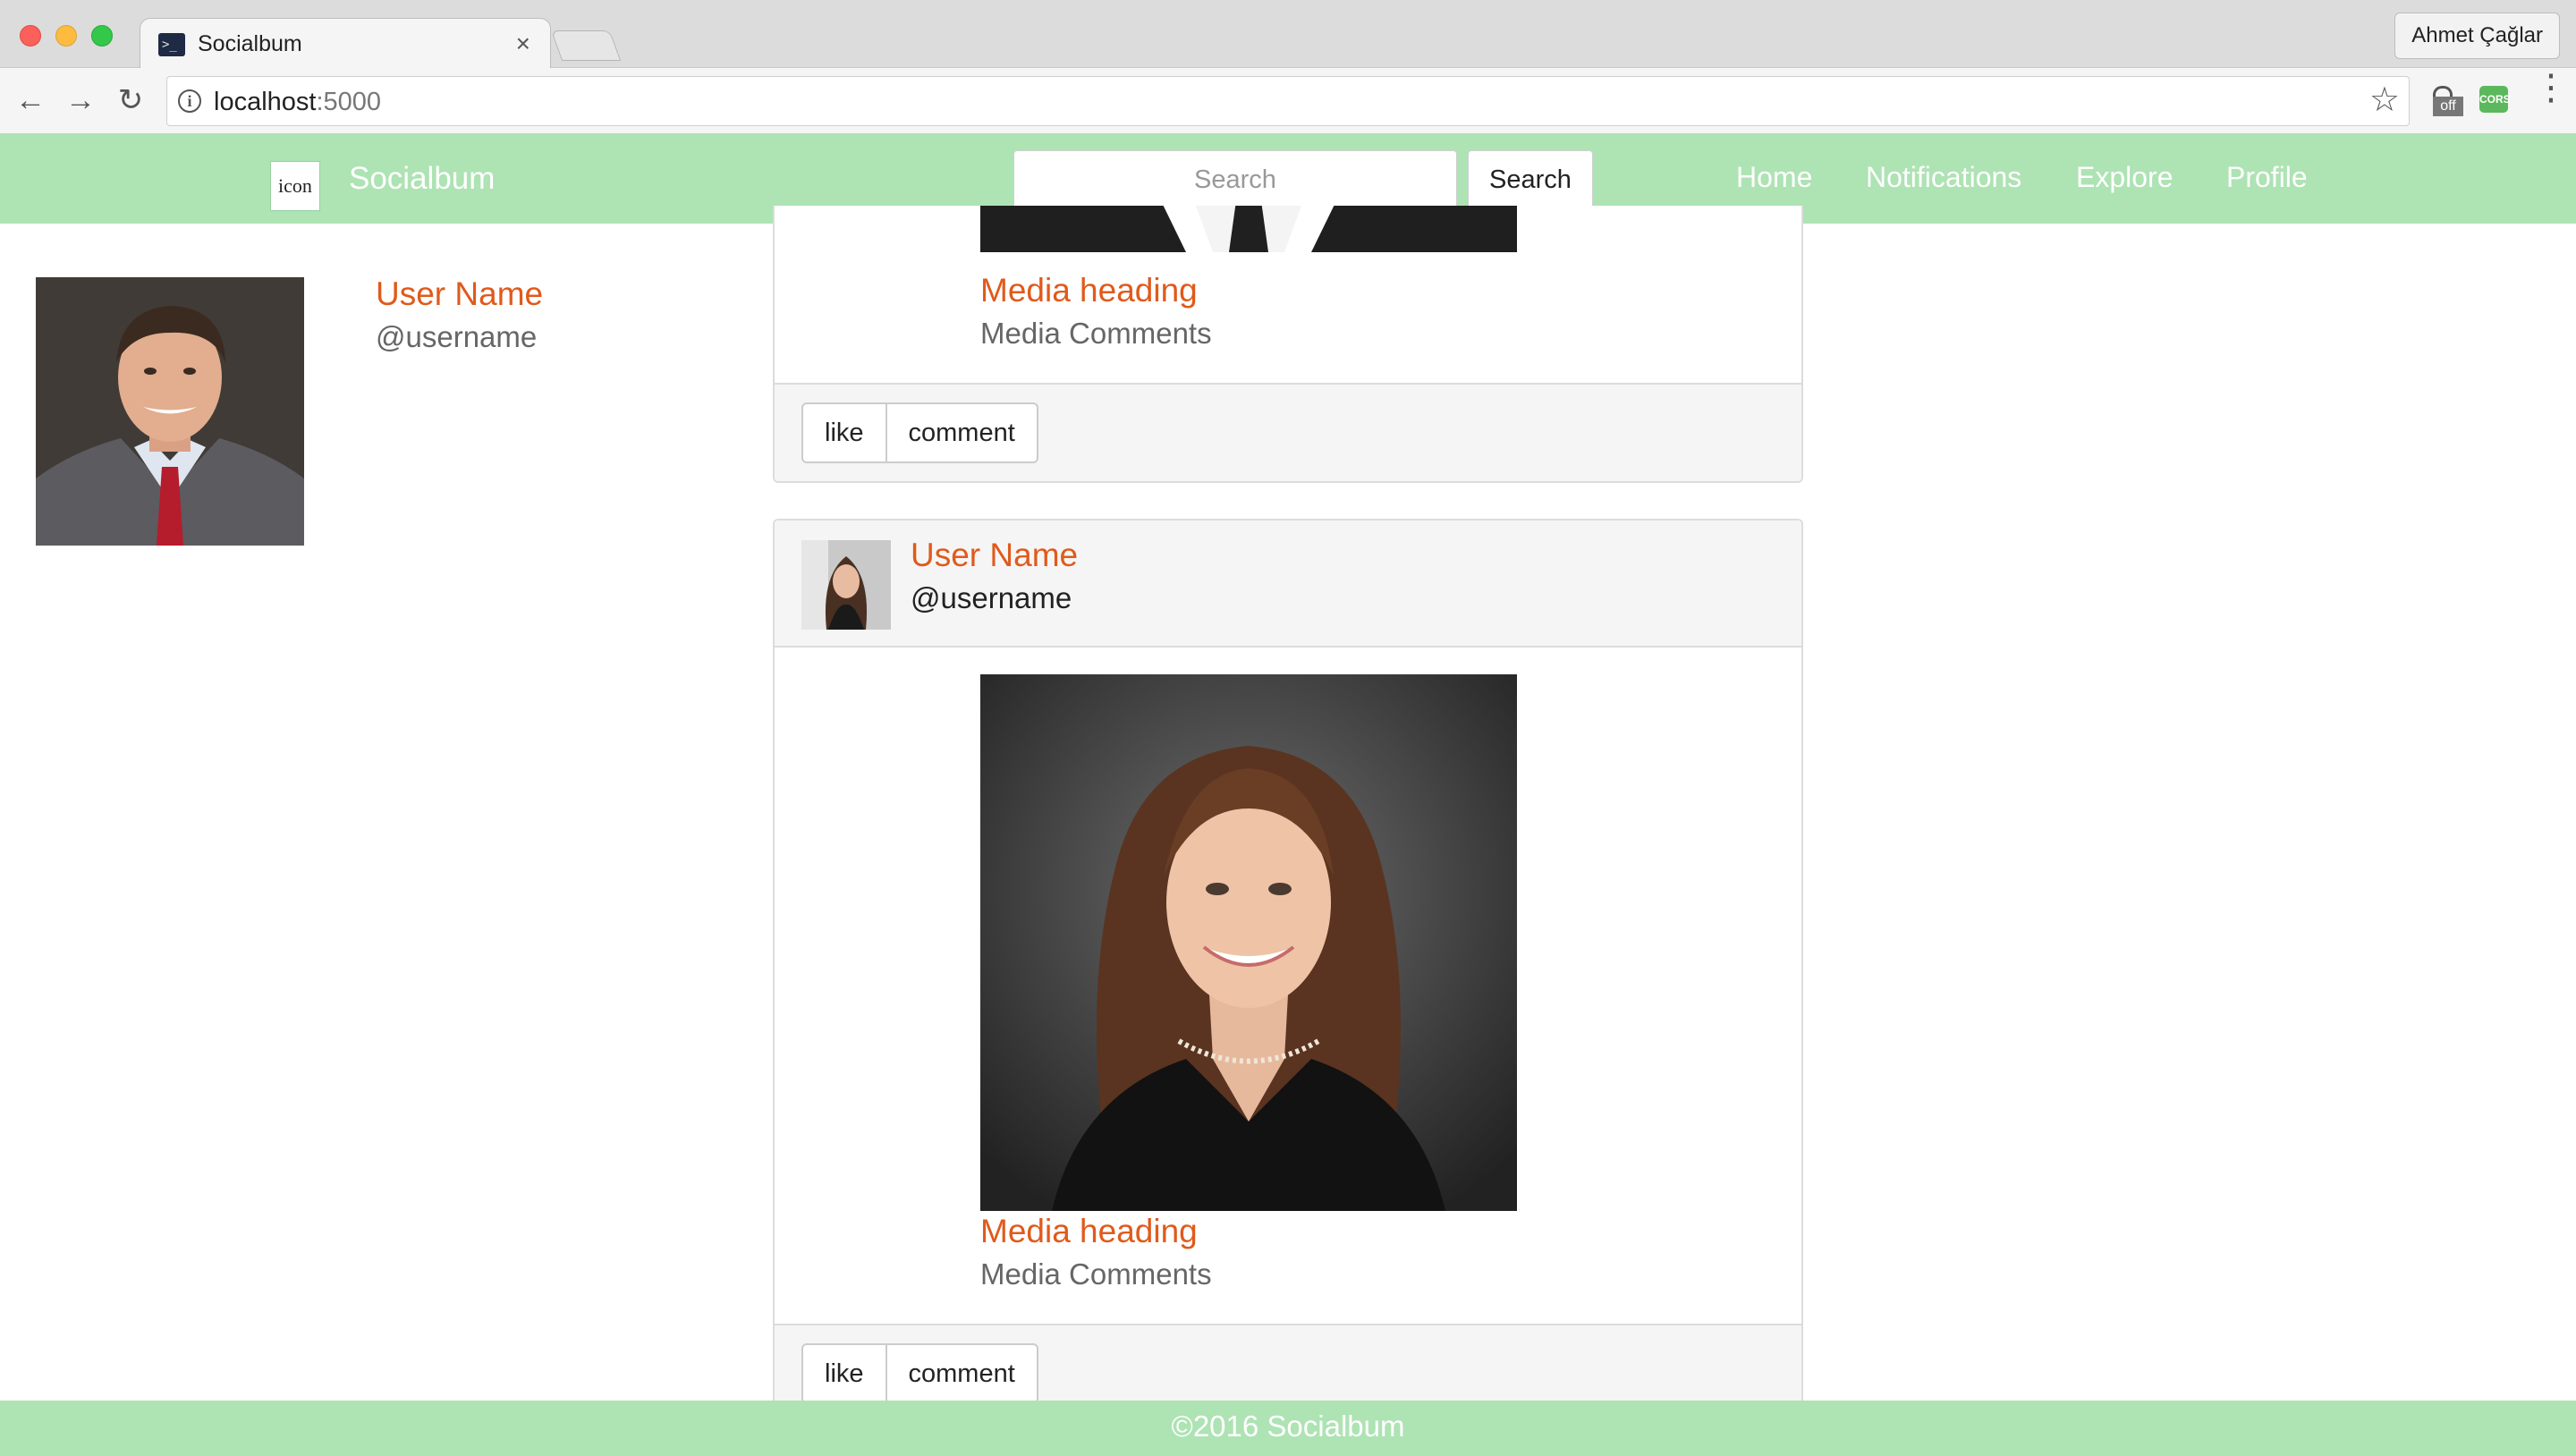 The width and height of the screenshot is (2576, 1456). I want to click on post-author-username: @username, so click(991, 597).